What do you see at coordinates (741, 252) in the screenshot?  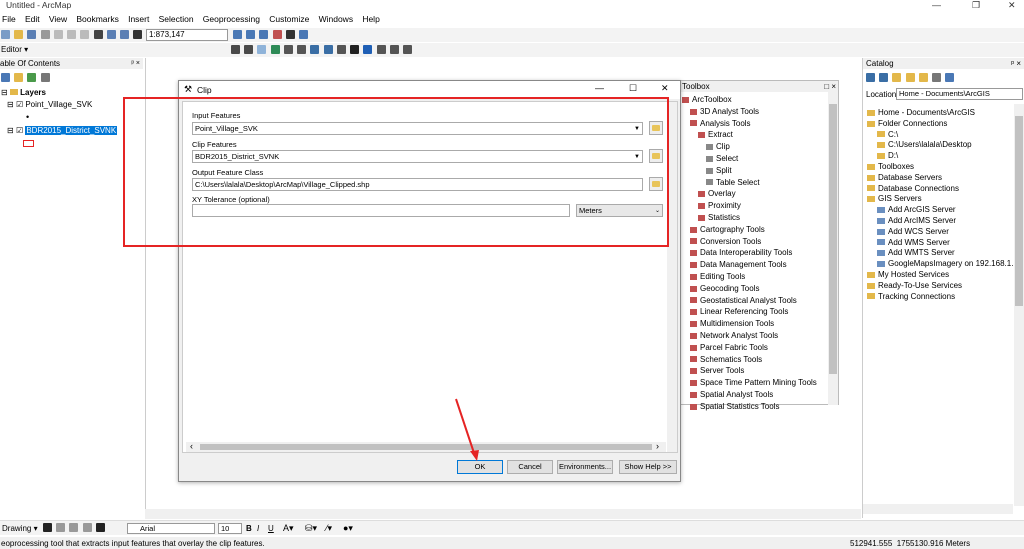 I see `toolbox-item: Data Interoperability Tools` at bounding box center [741, 252].